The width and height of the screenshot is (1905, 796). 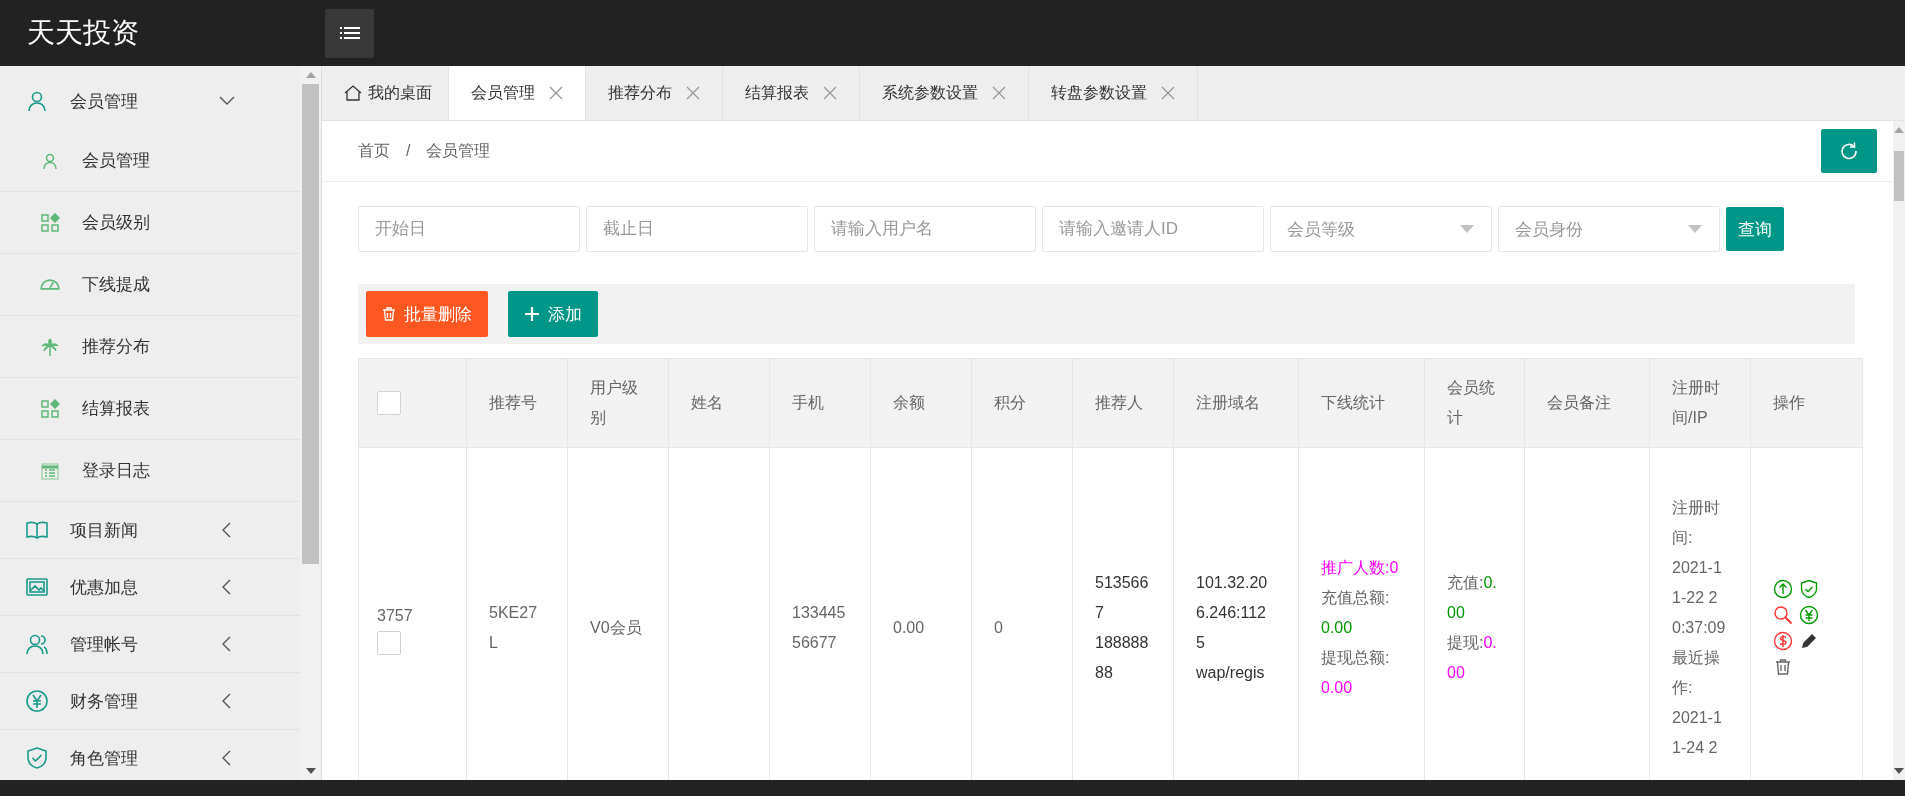 What do you see at coordinates (1697, 733) in the screenshot?
I see `table-cell-text: 2021-11-24 2` at bounding box center [1697, 733].